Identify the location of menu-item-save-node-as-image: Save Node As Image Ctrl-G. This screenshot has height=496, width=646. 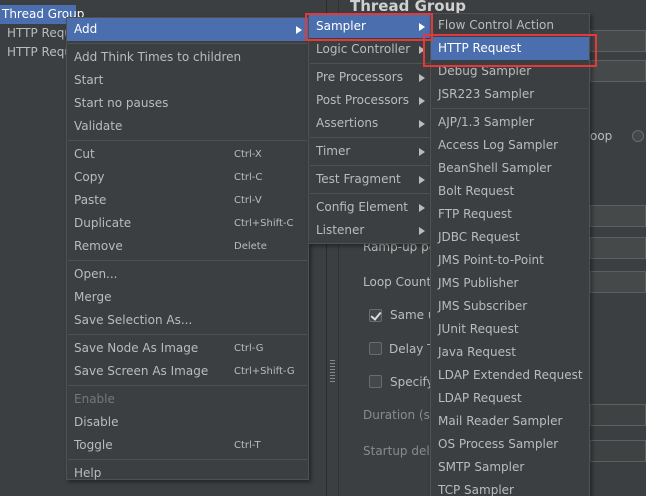
(187, 348).